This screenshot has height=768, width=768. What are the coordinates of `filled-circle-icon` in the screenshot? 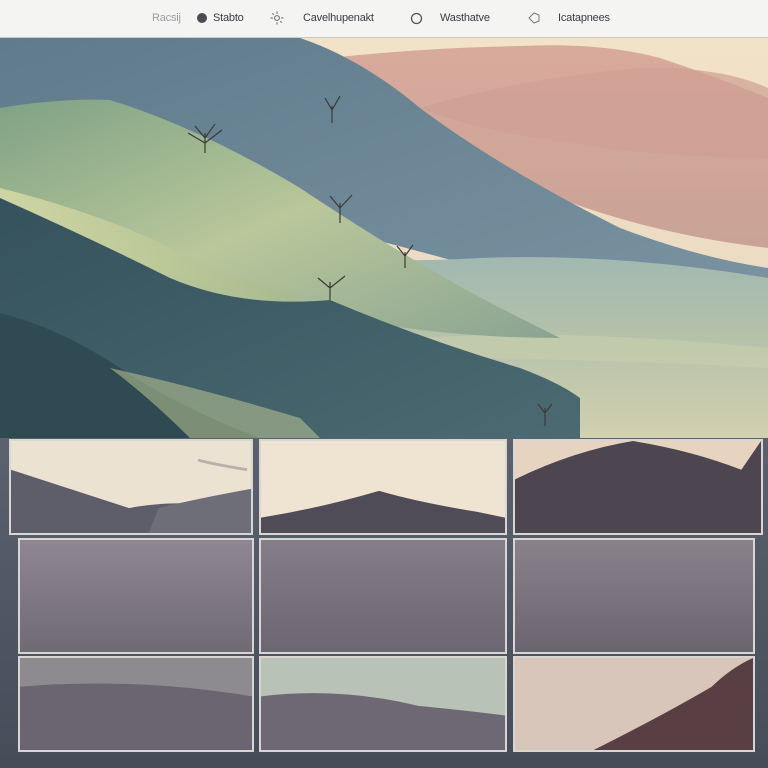 It's located at (202, 18).